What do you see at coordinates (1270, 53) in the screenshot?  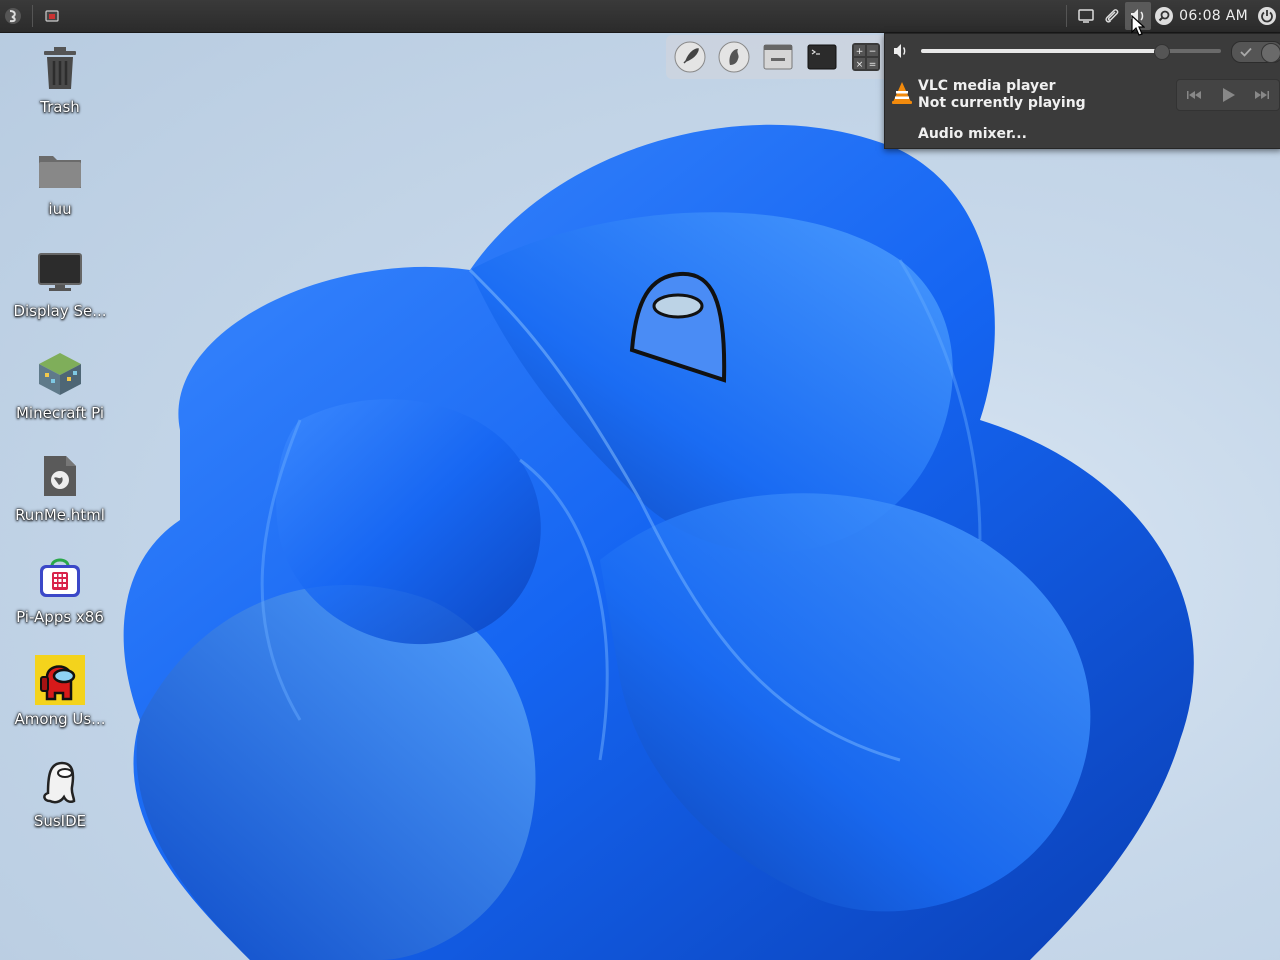 I see `mute-toggle-knob` at bounding box center [1270, 53].